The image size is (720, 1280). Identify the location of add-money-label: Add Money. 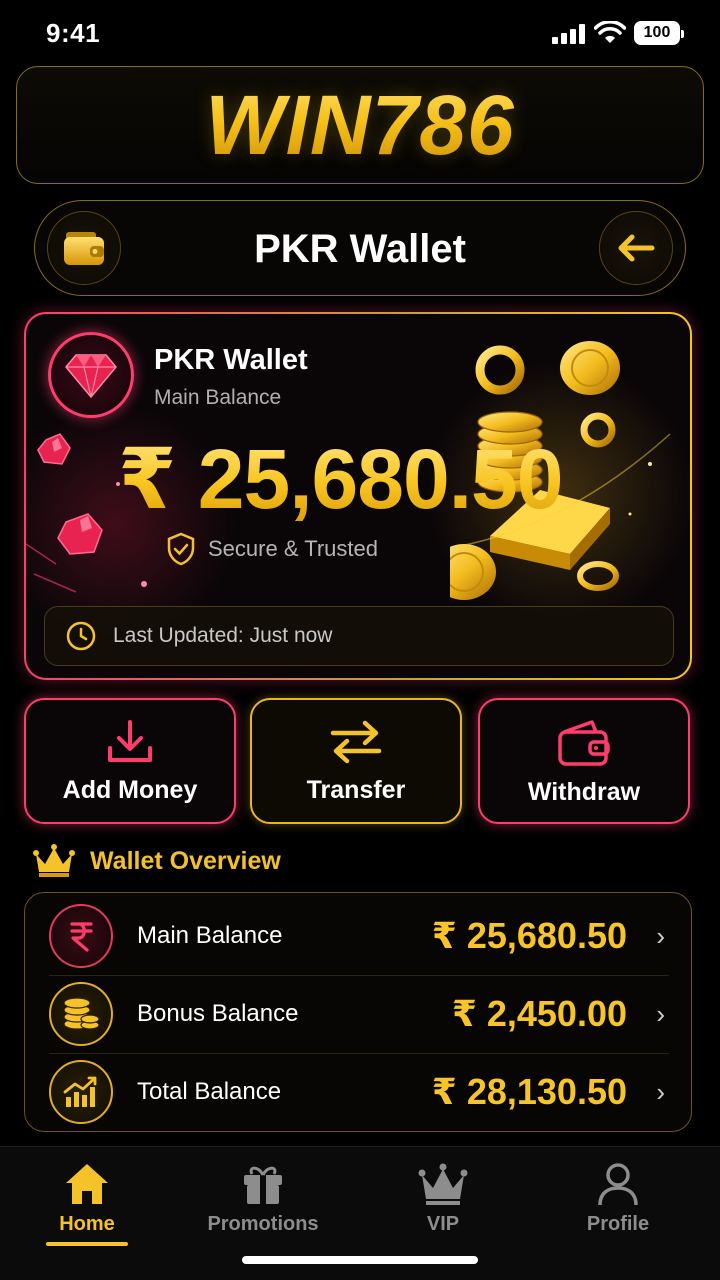
(130, 790).